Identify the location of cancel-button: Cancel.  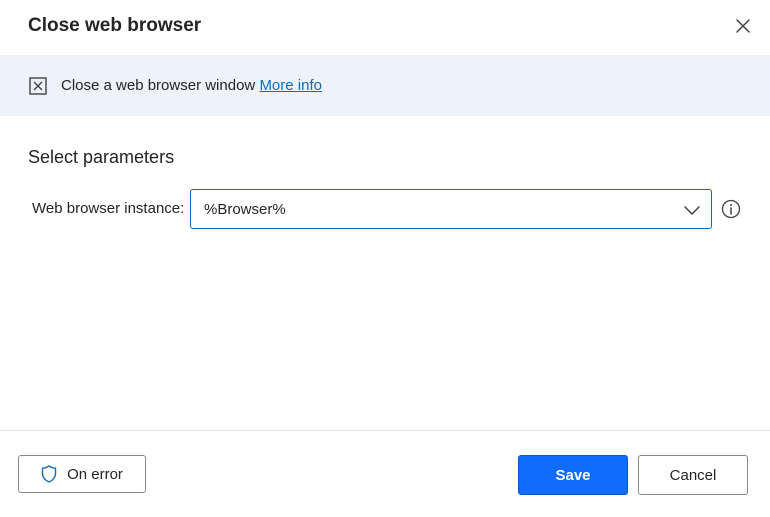
(693, 475).